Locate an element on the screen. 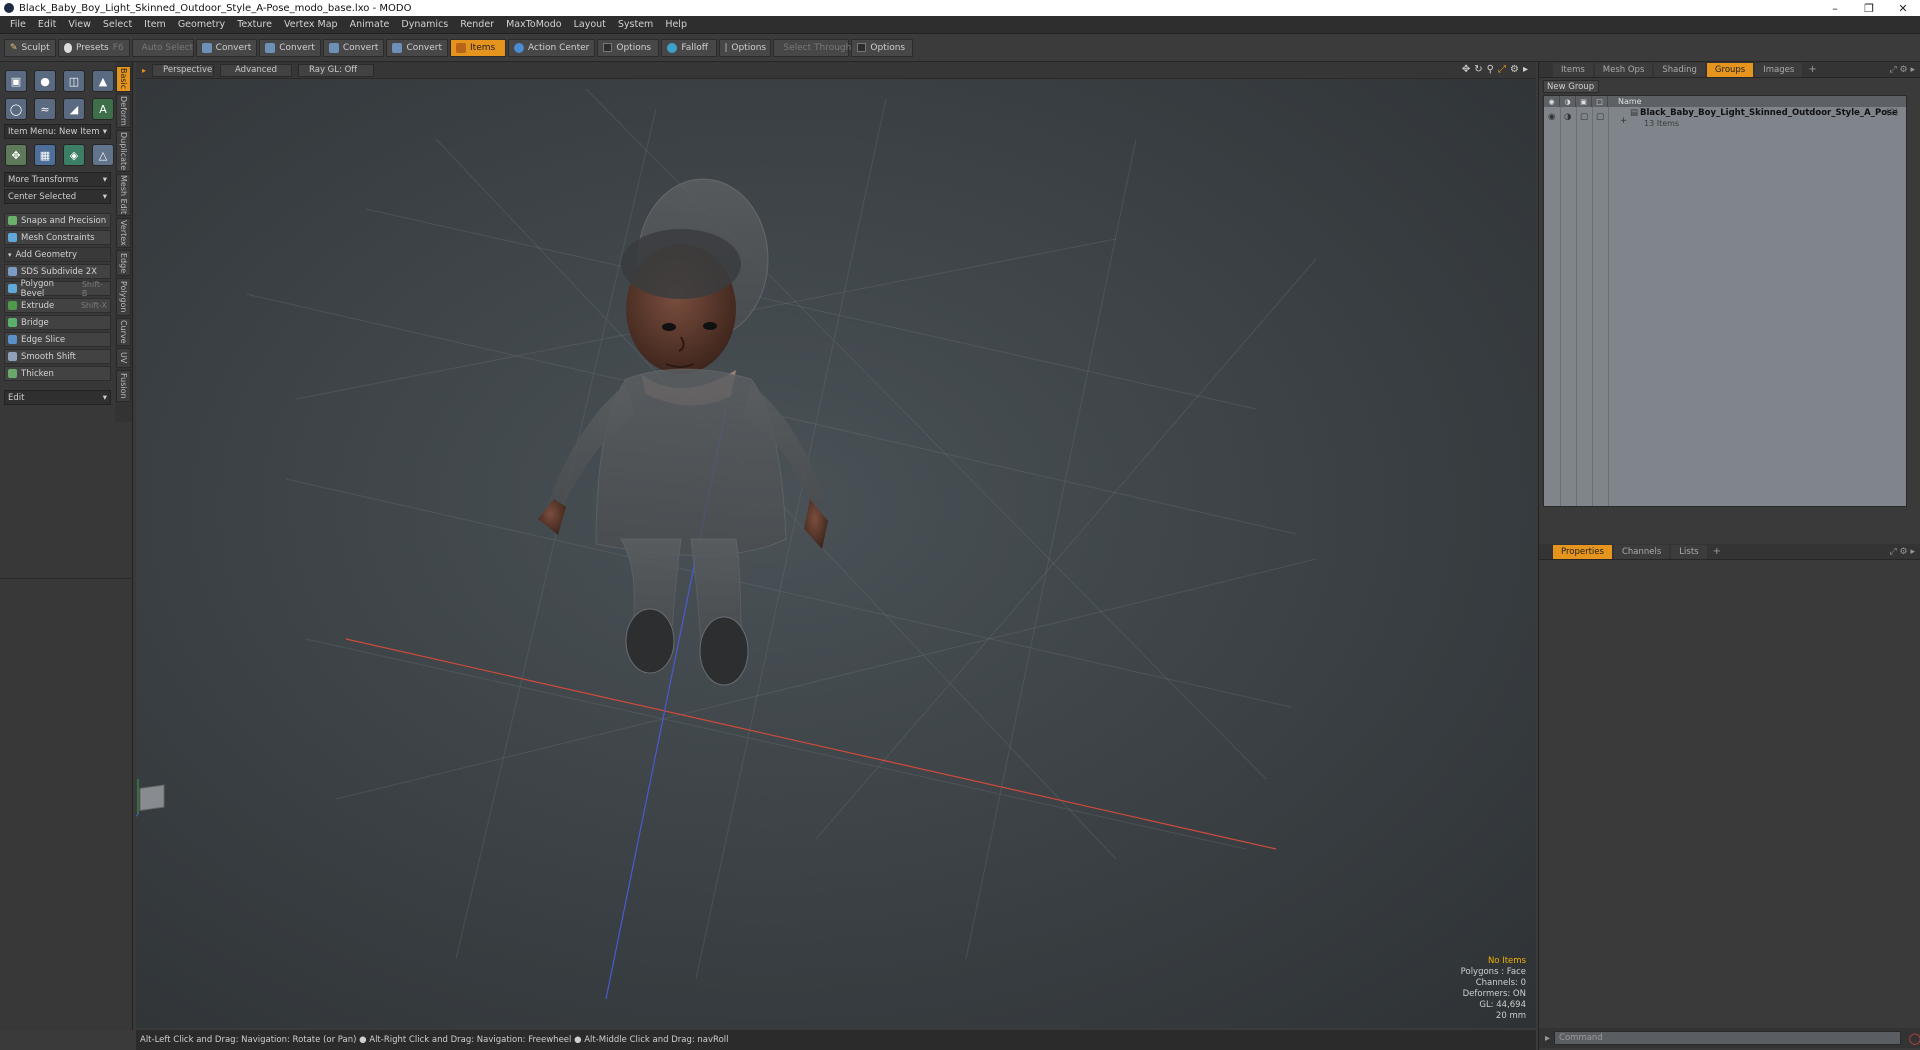 This screenshot has height=1050, width=1920. wedge-icon: ◢ is located at coordinates (74, 109).